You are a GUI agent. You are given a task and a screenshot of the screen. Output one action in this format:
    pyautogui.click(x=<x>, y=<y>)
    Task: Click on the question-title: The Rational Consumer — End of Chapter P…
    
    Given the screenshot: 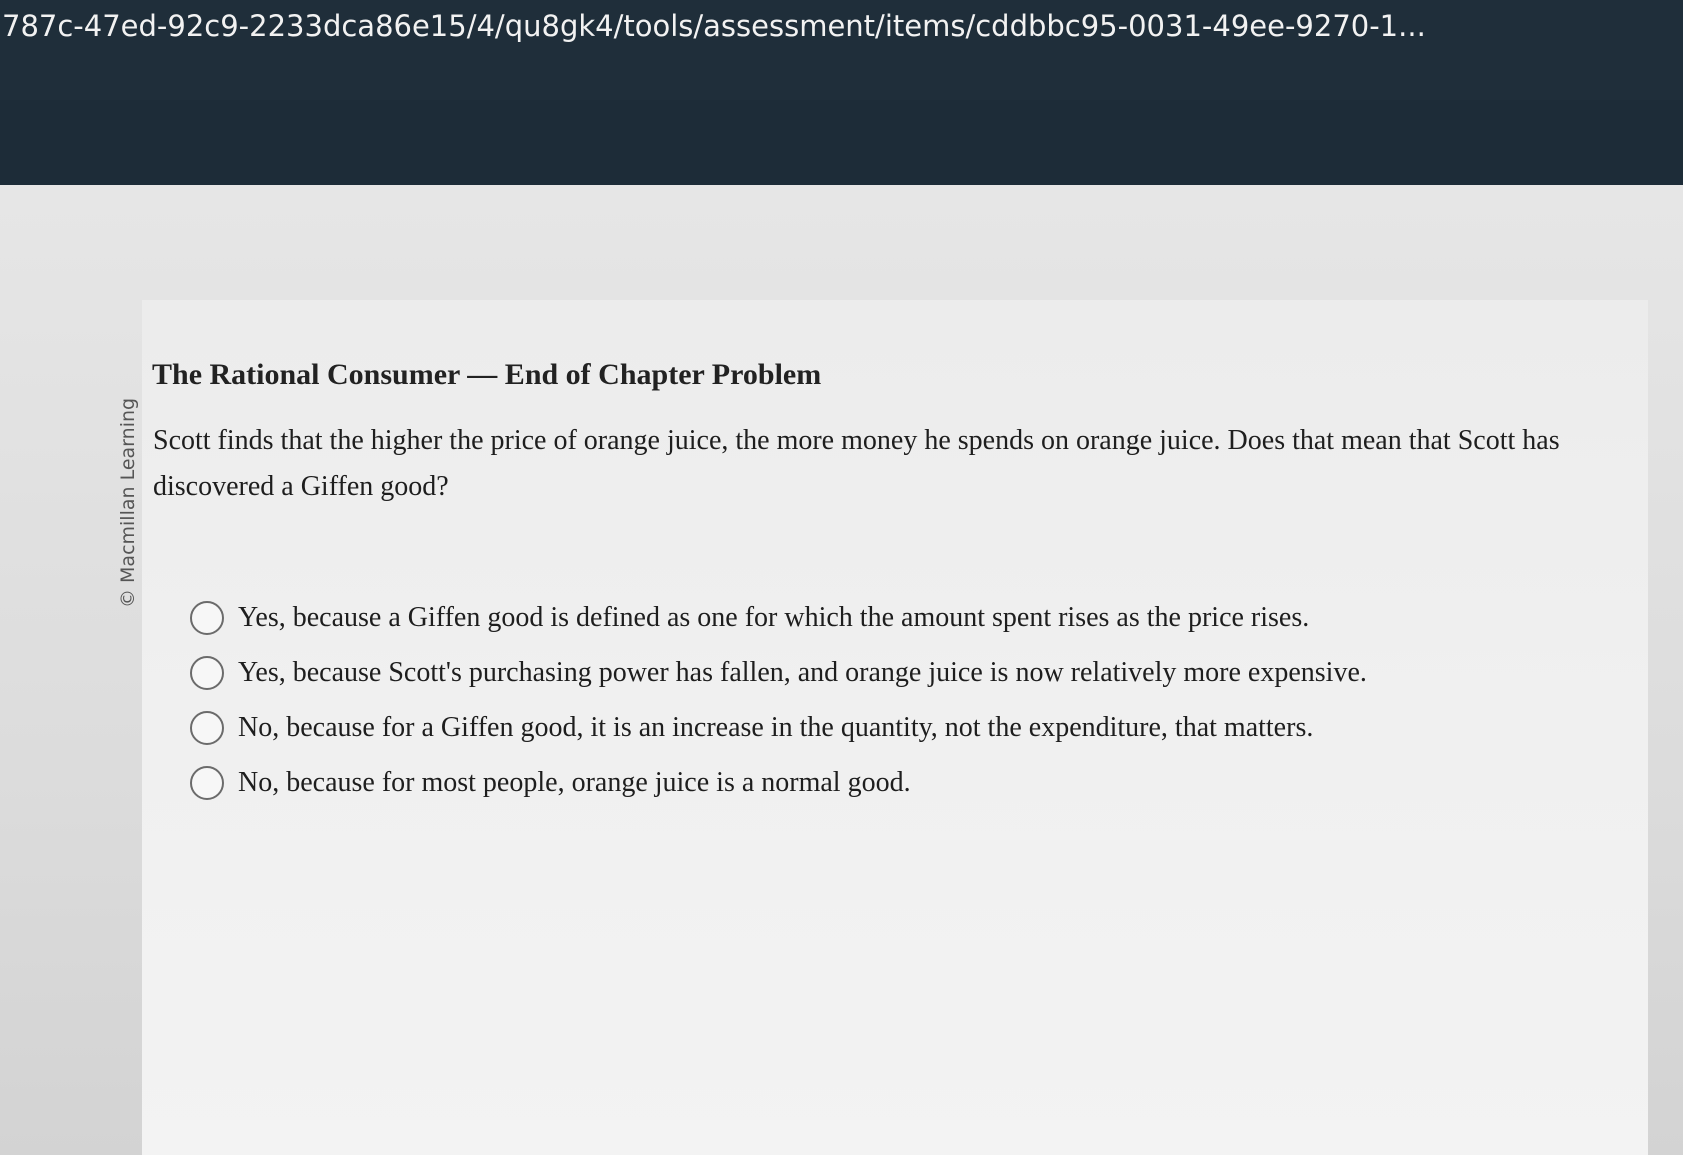 What is the action you would take?
    pyautogui.click(x=487, y=374)
    